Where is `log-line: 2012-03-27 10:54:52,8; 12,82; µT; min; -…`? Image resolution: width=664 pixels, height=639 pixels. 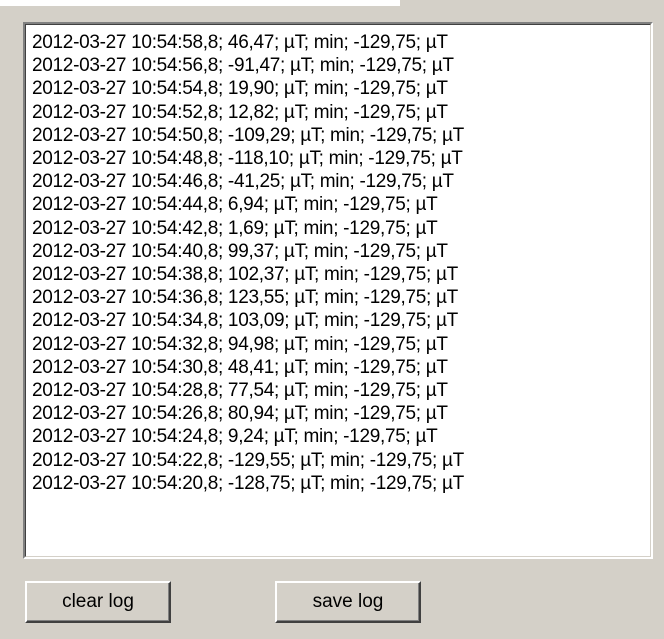 log-line: 2012-03-27 10:54:52,8; 12,82; µT; min; -… is located at coordinates (240, 112).